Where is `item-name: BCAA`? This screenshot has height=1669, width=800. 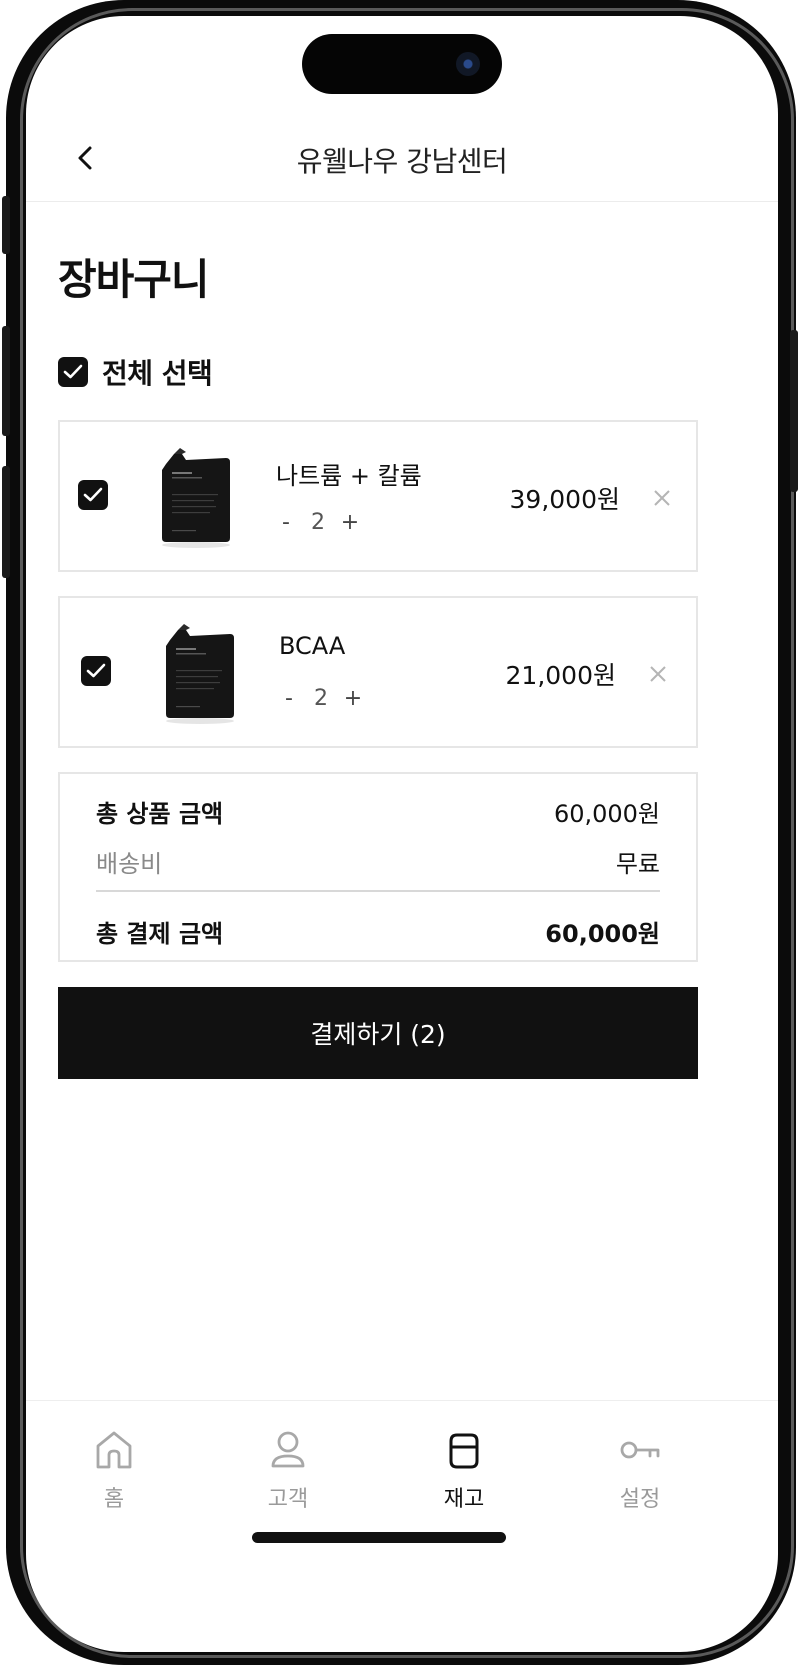 item-name: BCAA is located at coordinates (312, 646).